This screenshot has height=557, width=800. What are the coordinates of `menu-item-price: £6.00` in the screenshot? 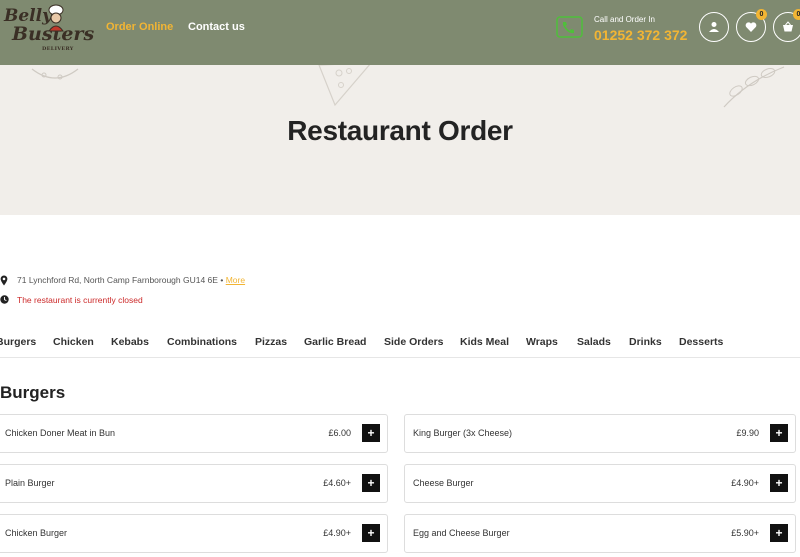 It's located at (339, 433).